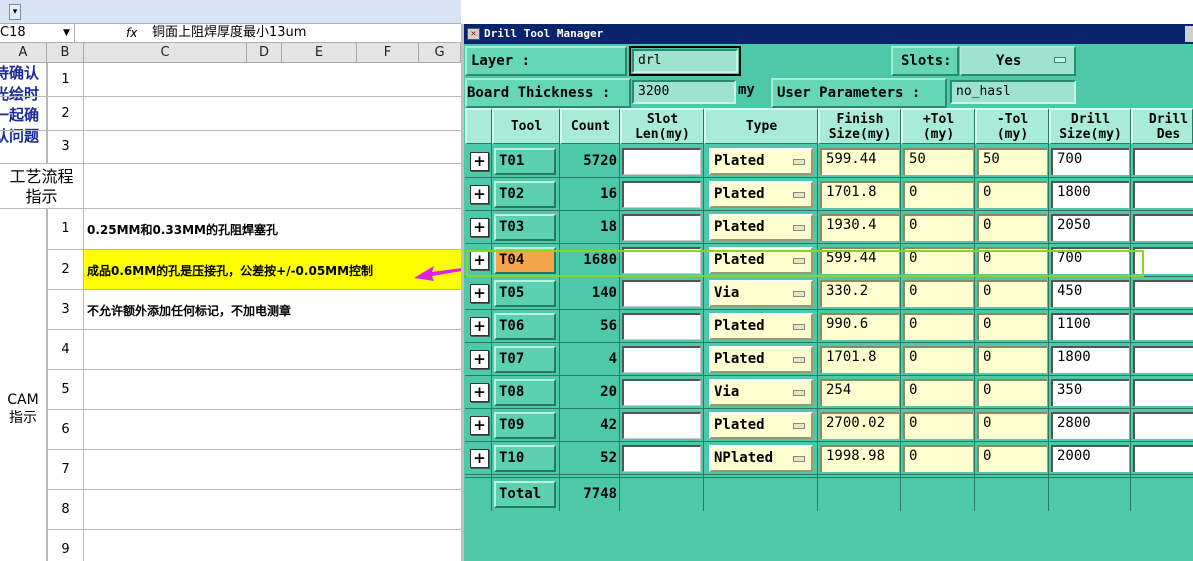 This screenshot has width=1193, height=561. Describe the element at coordinates (525, 326) in the screenshot. I see `tool-button: T06` at that location.